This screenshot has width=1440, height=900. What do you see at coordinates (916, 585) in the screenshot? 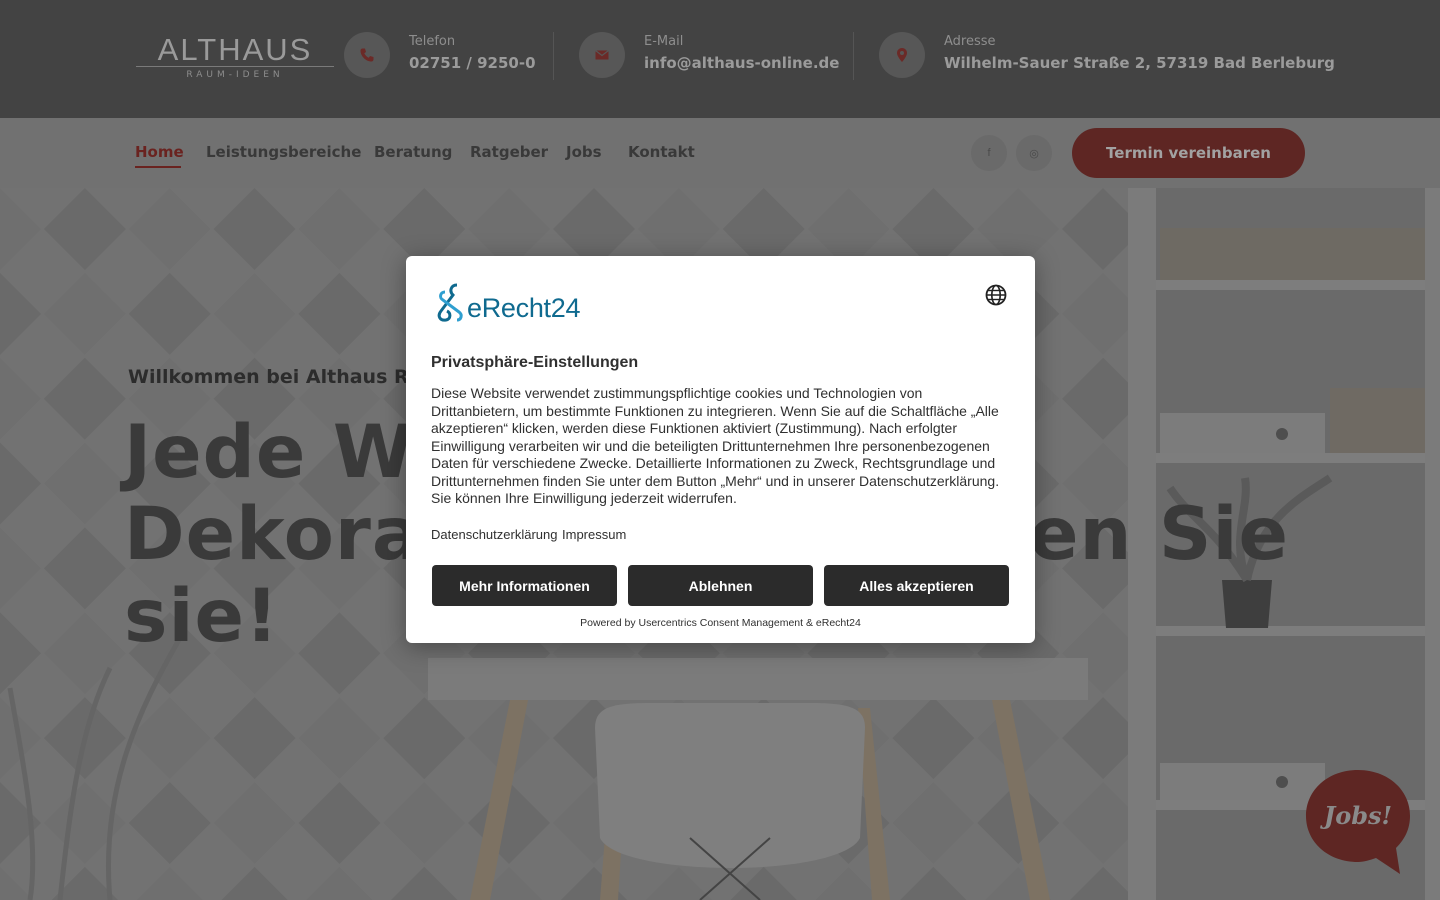
I see `accept-all-button: Alles akzeptieren` at bounding box center [916, 585].